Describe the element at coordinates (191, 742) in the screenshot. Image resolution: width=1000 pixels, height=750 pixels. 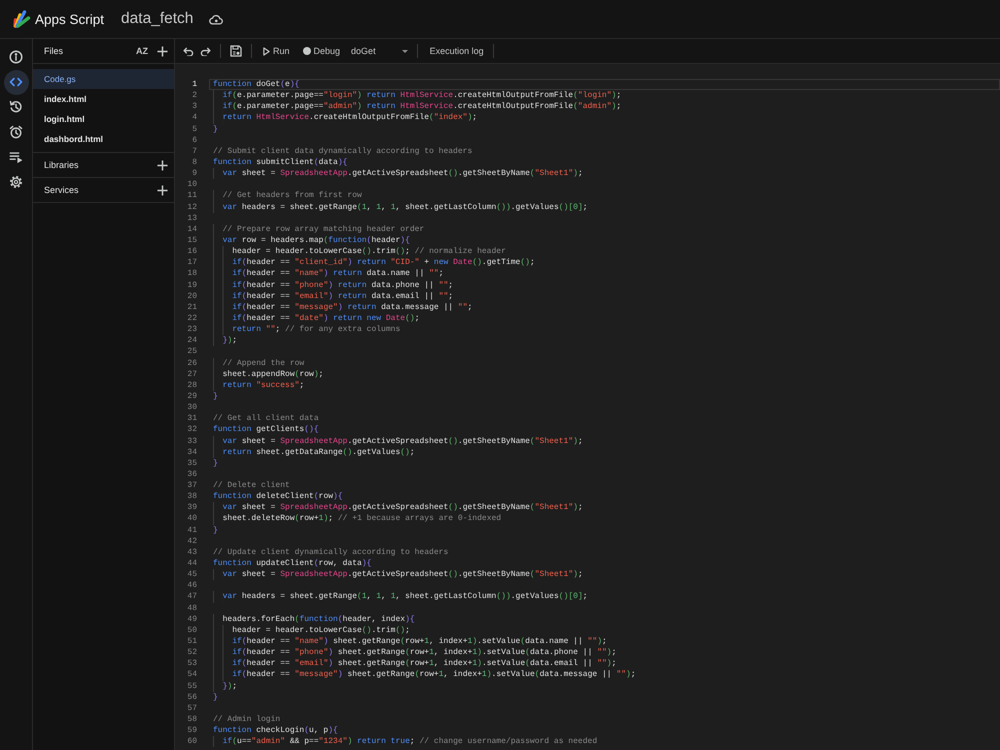
I see `line-number: 60` at that location.